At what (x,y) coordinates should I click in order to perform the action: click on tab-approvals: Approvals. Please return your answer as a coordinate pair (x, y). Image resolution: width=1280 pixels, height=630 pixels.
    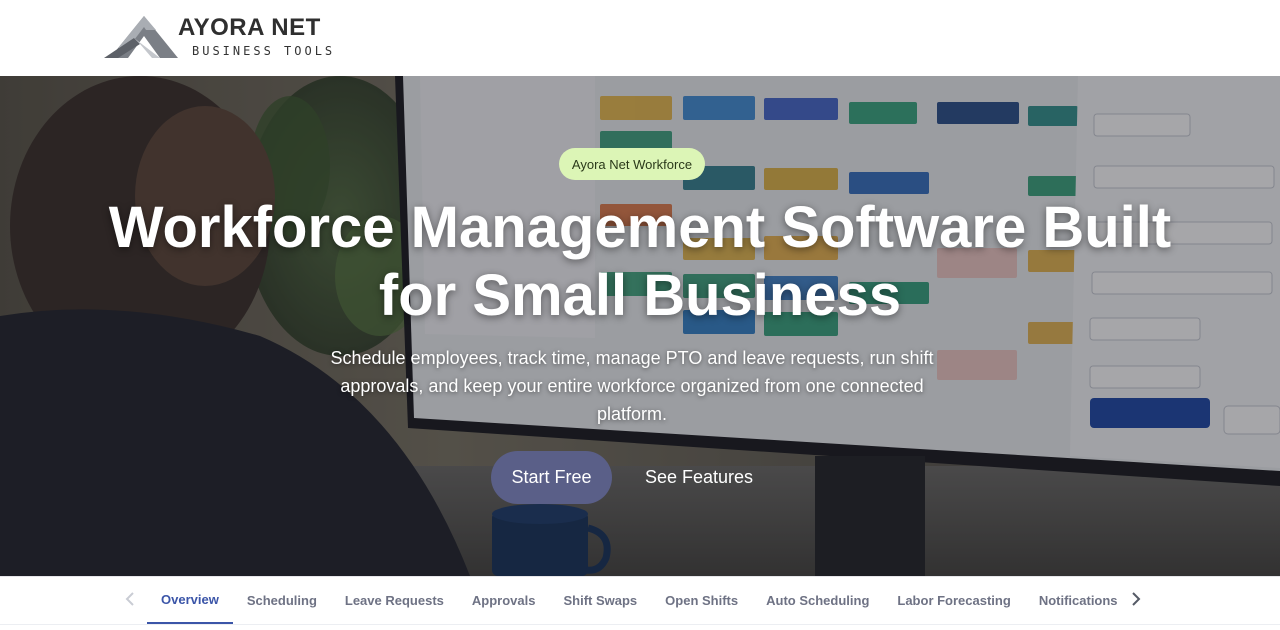
    Looking at the image, I should click on (504, 600).